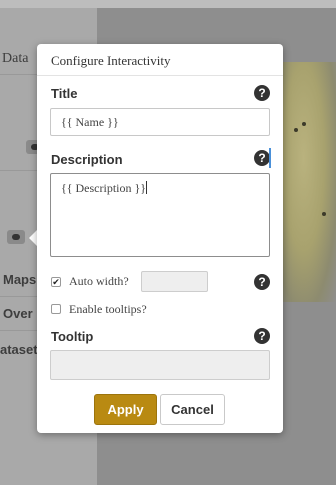 This screenshot has width=336, height=485. Describe the element at coordinates (15, 58) in the screenshot. I see `background-data-tab: Data` at that location.